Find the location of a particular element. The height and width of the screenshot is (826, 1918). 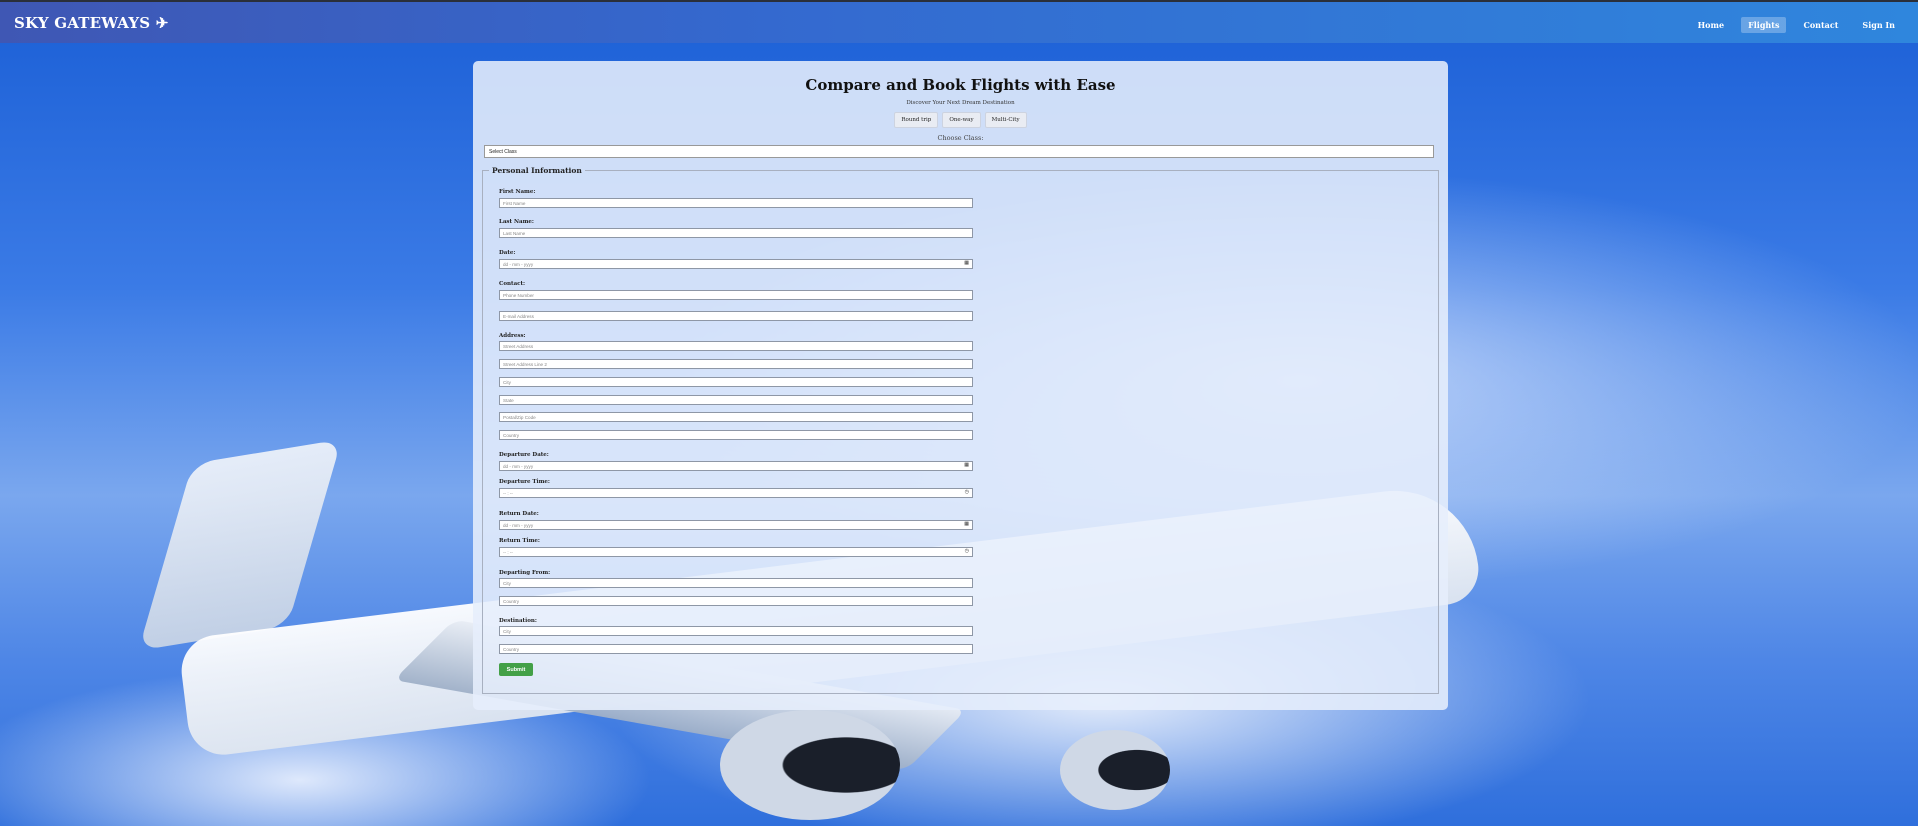

departure-date-placeholder: dd - mm - yyyy is located at coordinates (518, 466).